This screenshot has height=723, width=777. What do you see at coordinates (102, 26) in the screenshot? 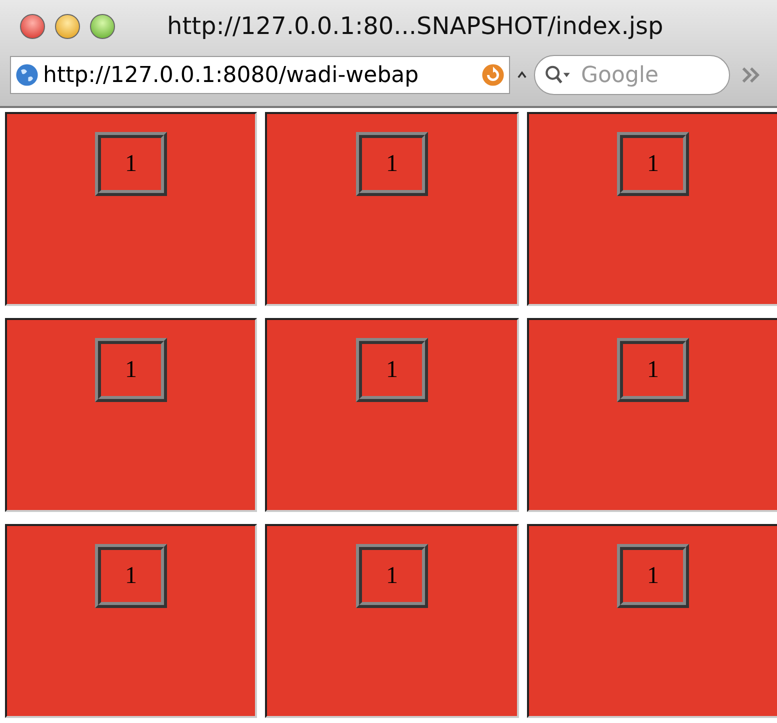
I see `zoom-icon` at bounding box center [102, 26].